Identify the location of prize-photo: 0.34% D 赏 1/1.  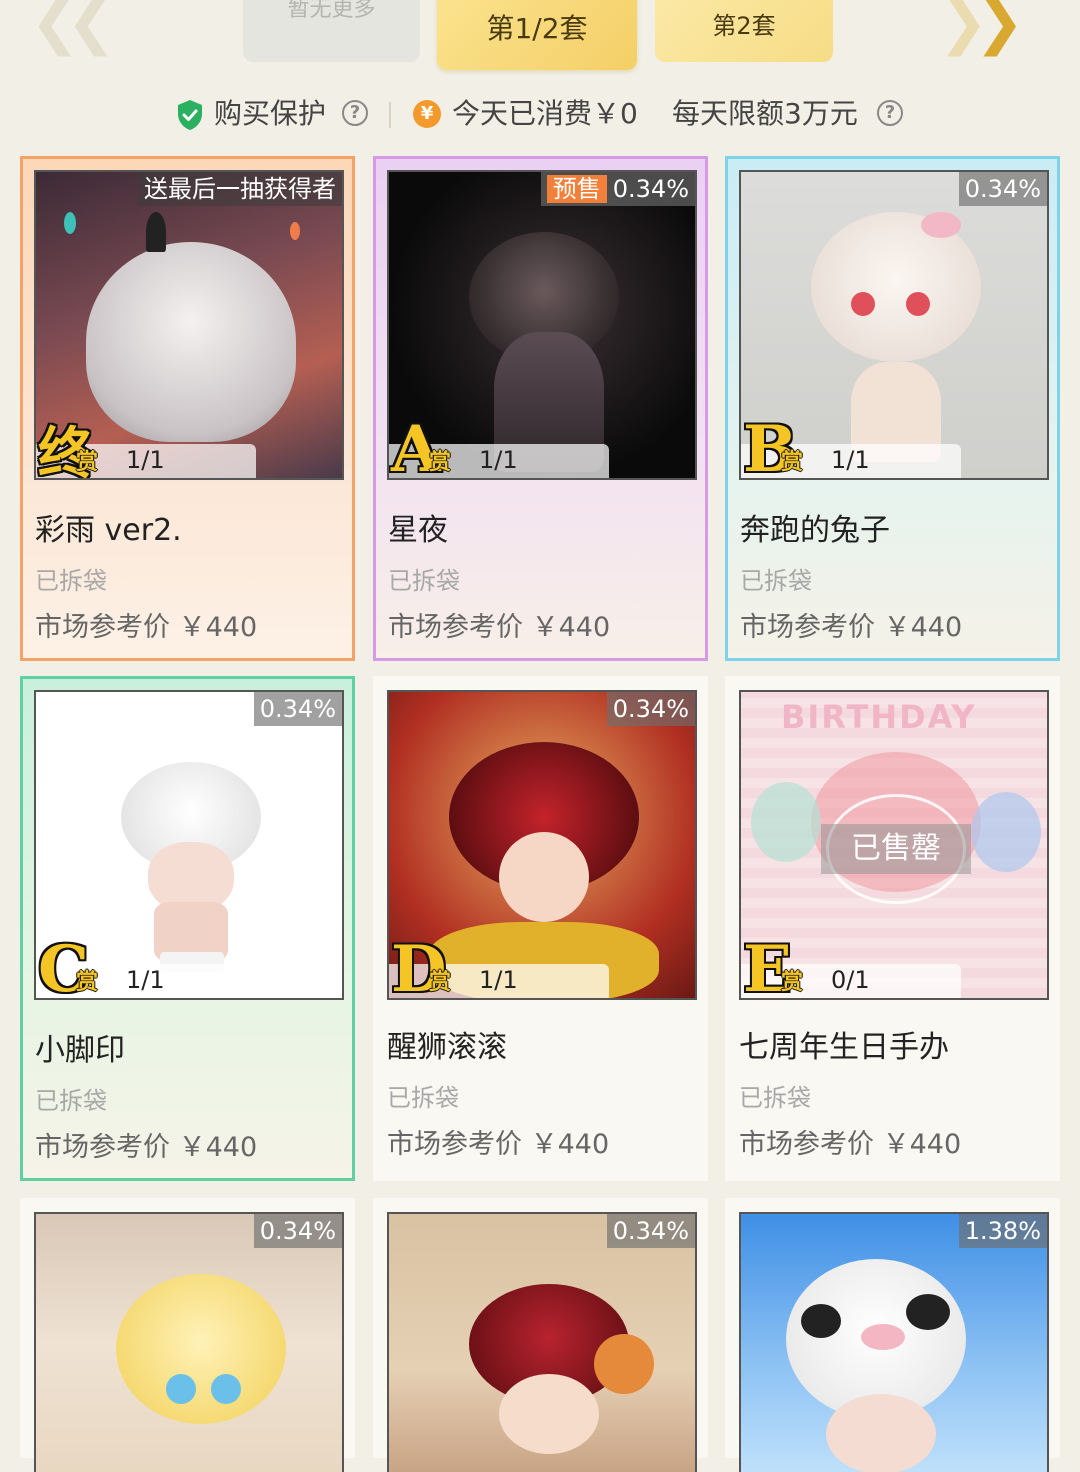
(542, 845).